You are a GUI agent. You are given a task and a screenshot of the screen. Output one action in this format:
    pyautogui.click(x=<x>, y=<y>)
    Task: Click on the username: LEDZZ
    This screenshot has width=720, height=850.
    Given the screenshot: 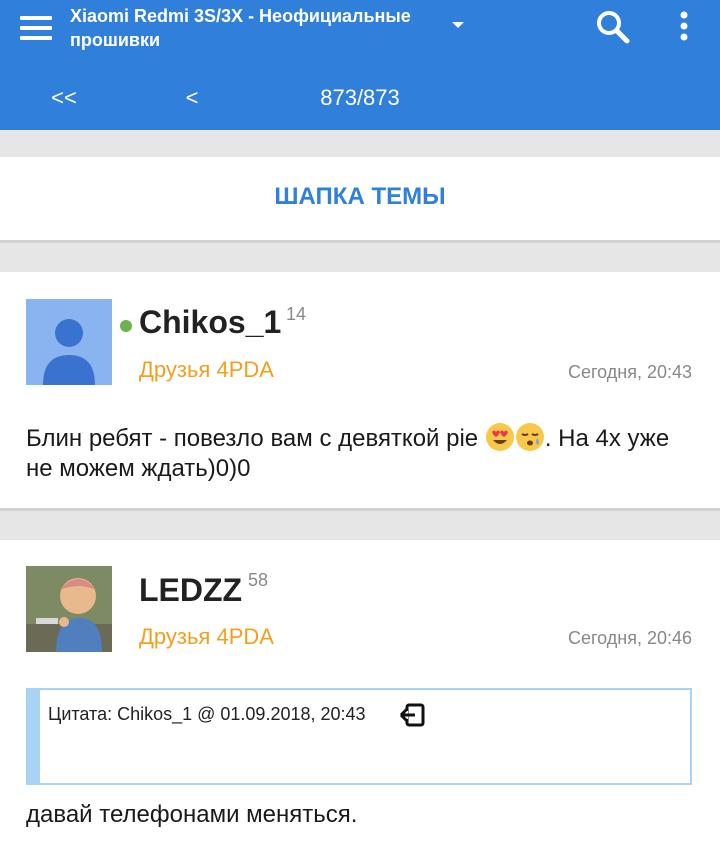 What is the action you would take?
    pyautogui.click(x=190, y=590)
    